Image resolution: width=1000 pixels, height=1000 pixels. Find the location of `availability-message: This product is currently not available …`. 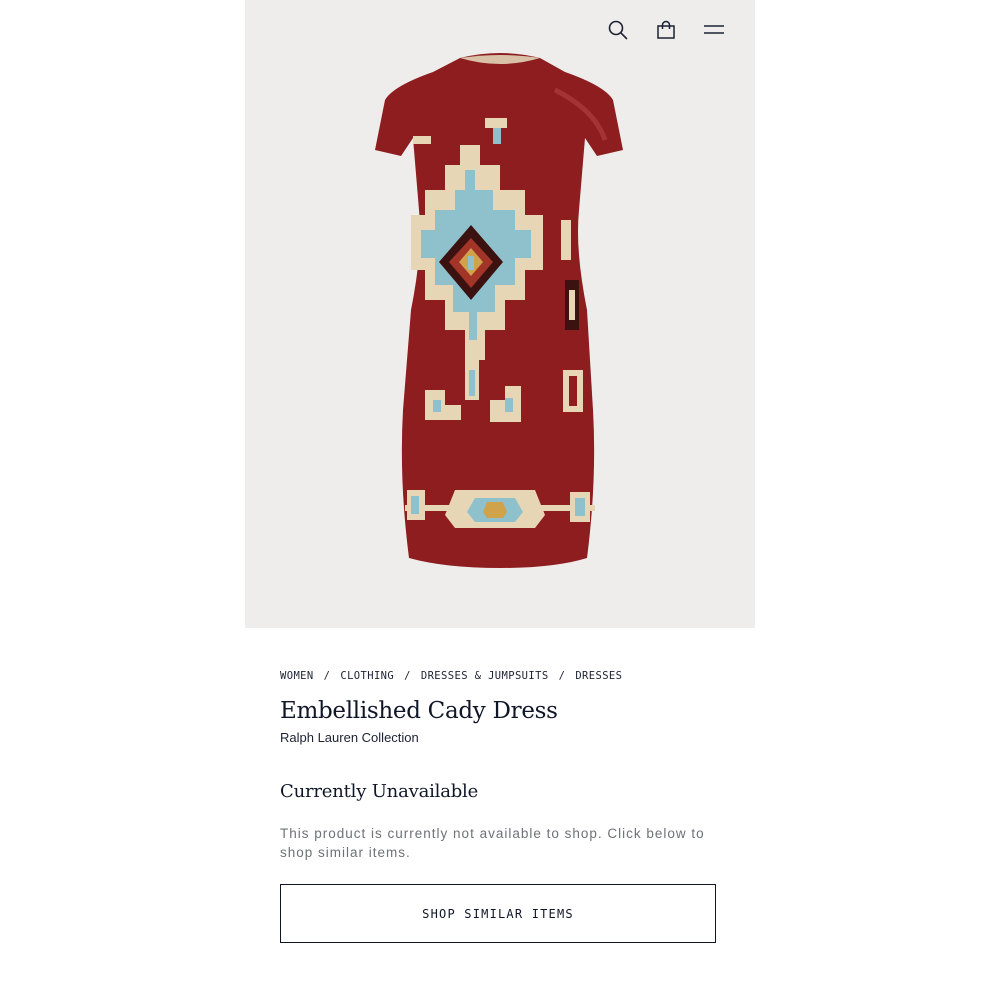

availability-message: This product is currently not available … is located at coordinates (492, 843).